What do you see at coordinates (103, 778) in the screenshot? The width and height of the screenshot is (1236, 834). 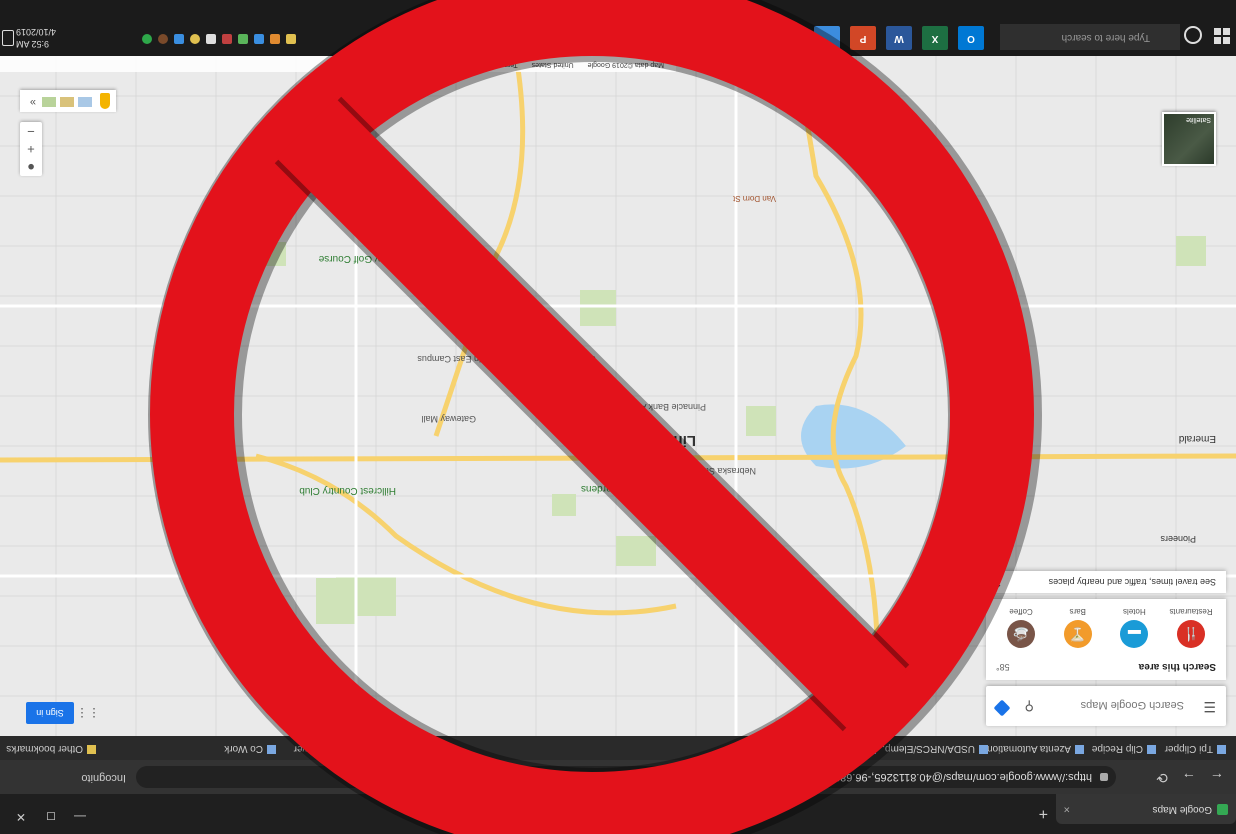 I see `incognito-indicator: Incognito` at bounding box center [103, 778].